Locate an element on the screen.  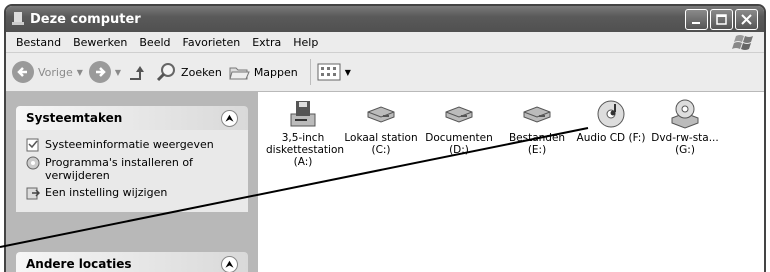
maximize-icon is located at coordinates (721, 19).